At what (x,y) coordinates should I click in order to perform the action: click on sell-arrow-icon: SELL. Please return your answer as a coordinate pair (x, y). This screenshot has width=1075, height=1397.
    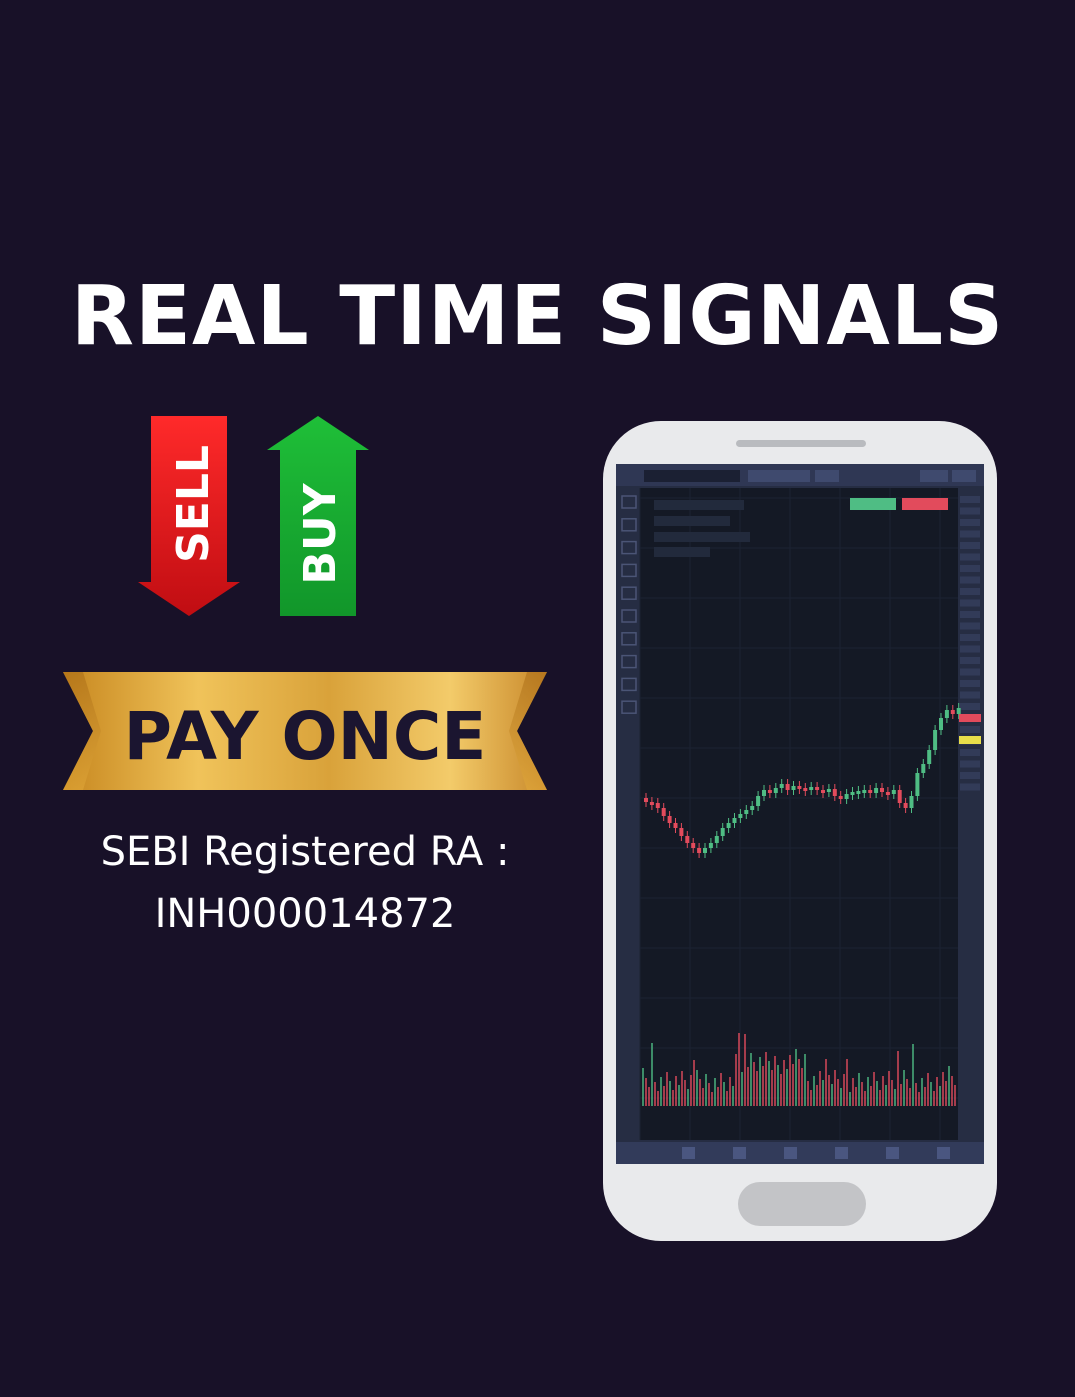
    Looking at the image, I should click on (189, 516).